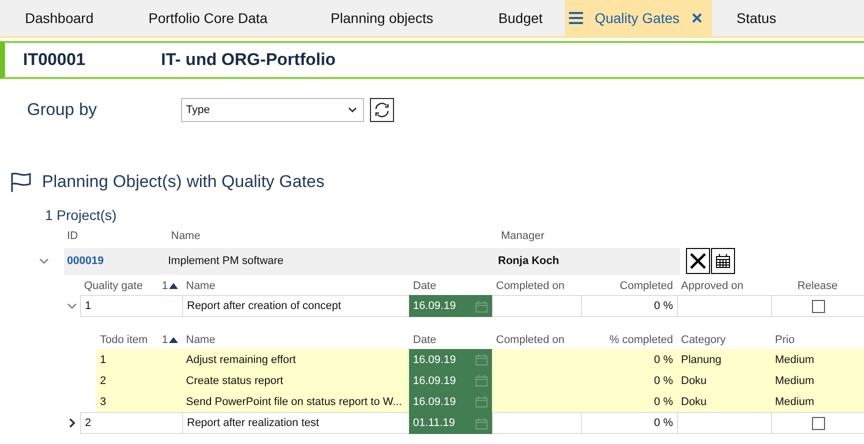 Image resolution: width=864 pixels, height=444 pixels. What do you see at coordinates (529, 261) in the screenshot?
I see `manager-name: Ronja Koch` at bounding box center [529, 261].